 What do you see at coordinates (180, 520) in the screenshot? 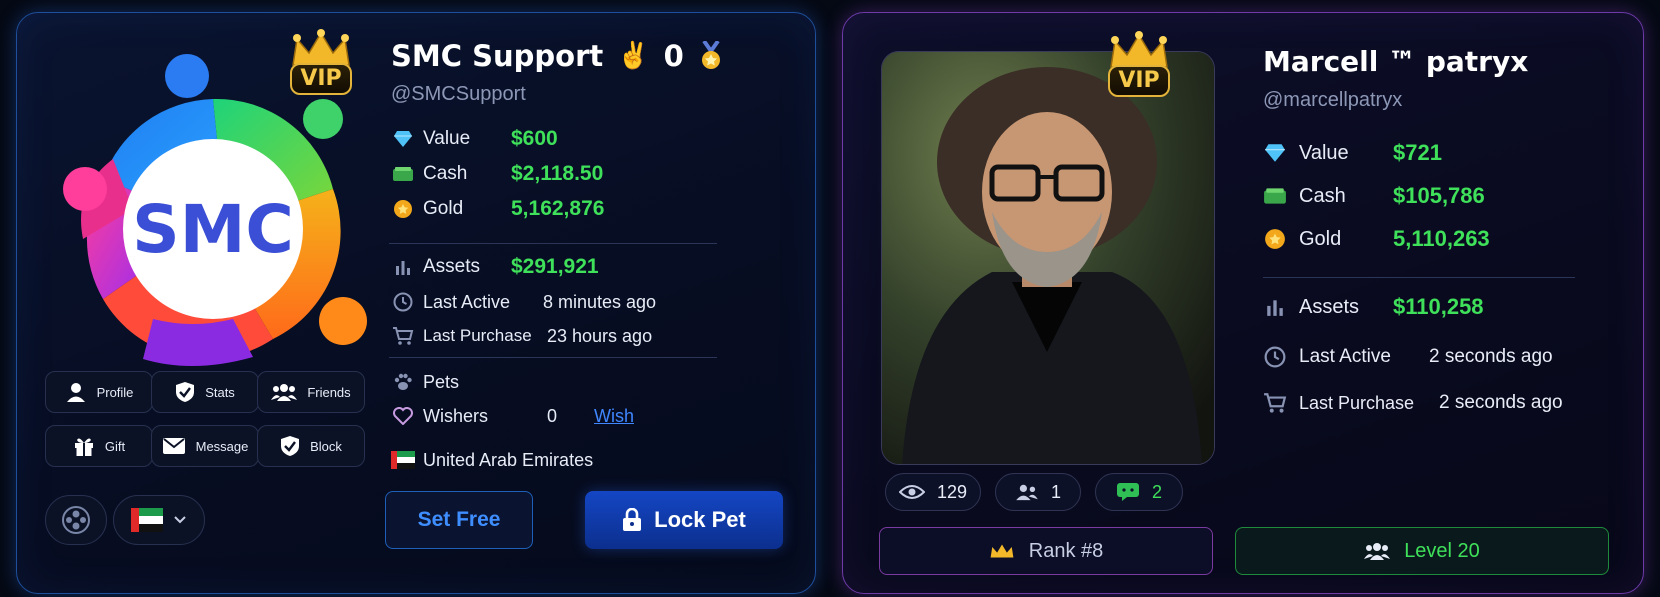
I see `chevron-down-icon` at bounding box center [180, 520].